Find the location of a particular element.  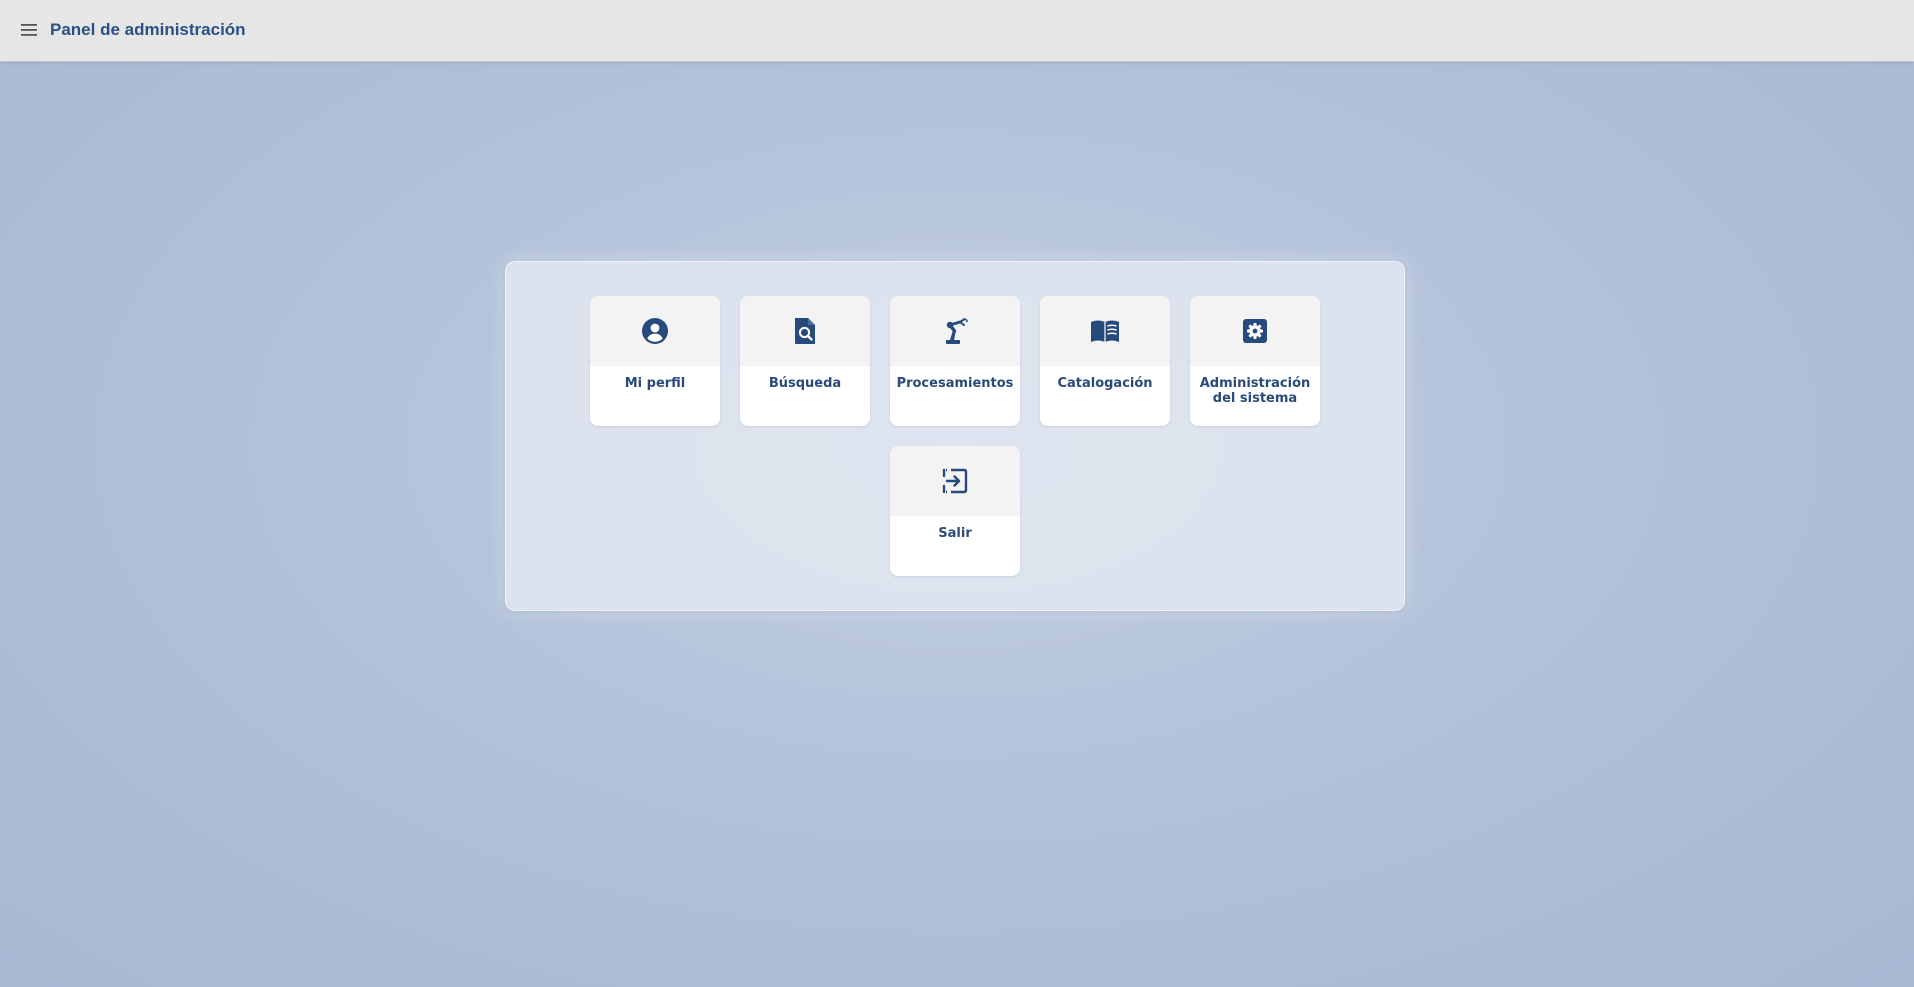

hamburger-menu-icon is located at coordinates (29, 30).